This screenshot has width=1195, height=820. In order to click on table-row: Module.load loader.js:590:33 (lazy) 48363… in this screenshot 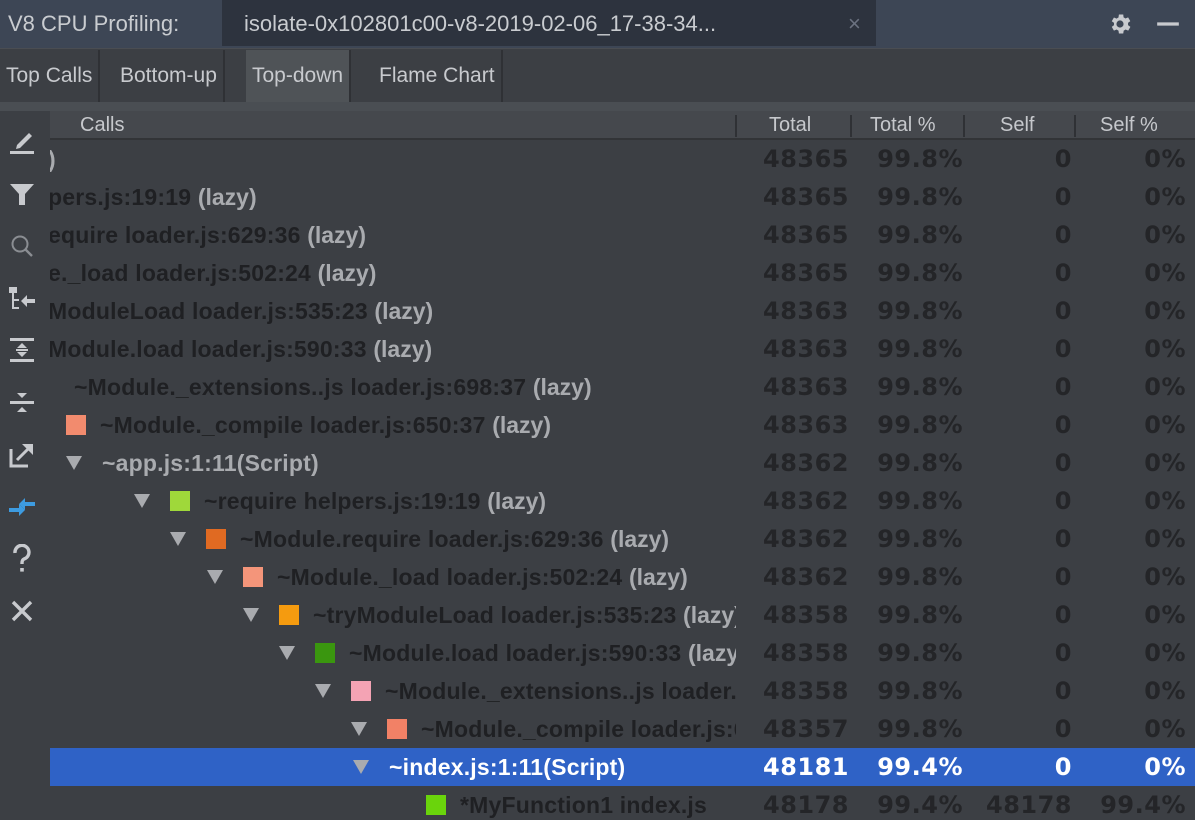, I will do `click(622, 349)`.